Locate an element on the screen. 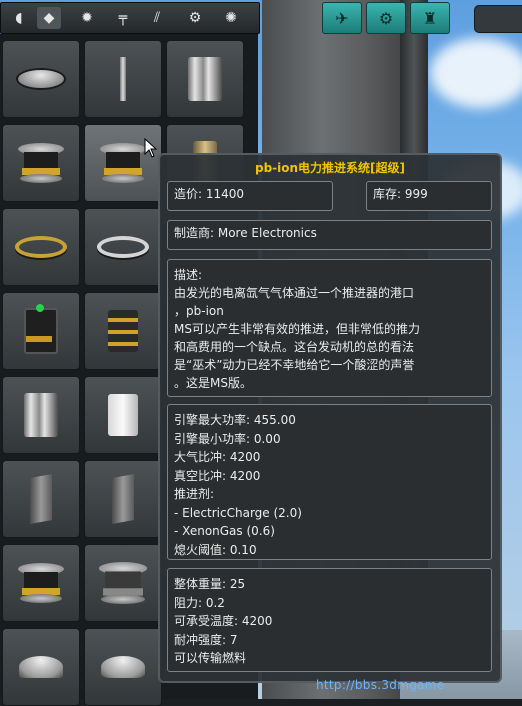 The image size is (522, 706). editor-tabs: ✈ ⚙ ♜ is located at coordinates (388, 18).